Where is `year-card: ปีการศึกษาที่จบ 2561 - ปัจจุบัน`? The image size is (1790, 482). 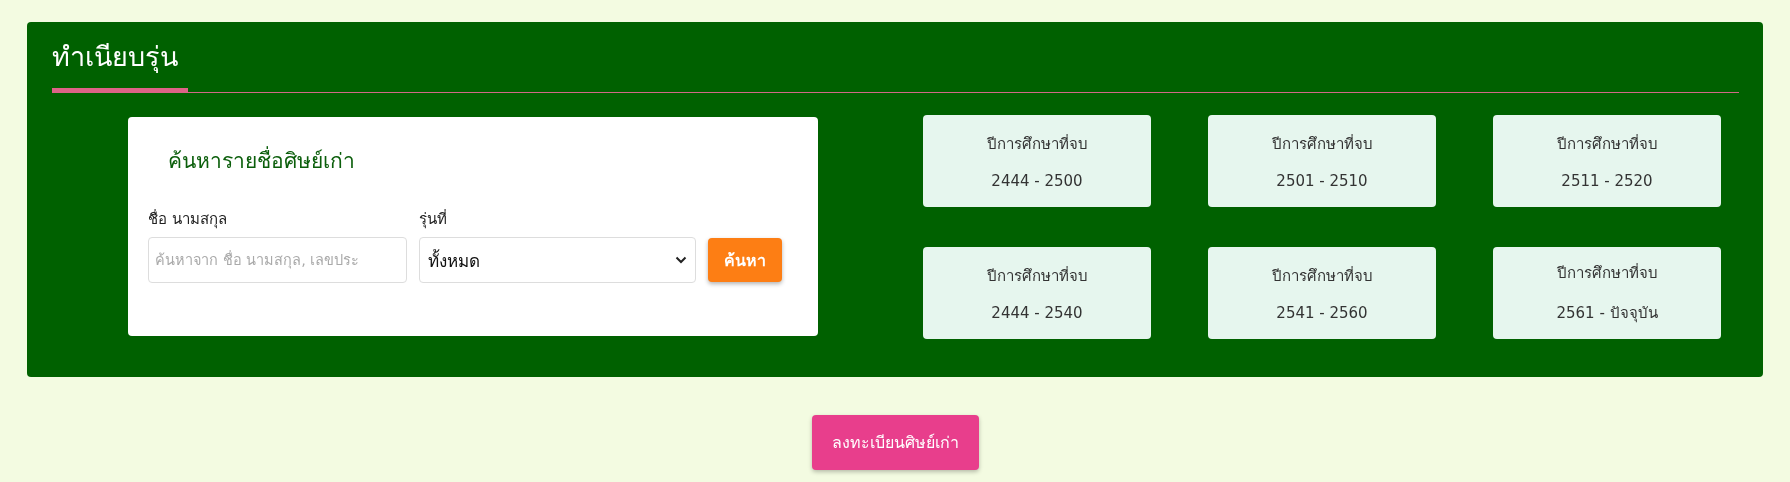 year-card: ปีการศึกษาที่จบ 2561 - ปัจจุบัน is located at coordinates (1607, 293).